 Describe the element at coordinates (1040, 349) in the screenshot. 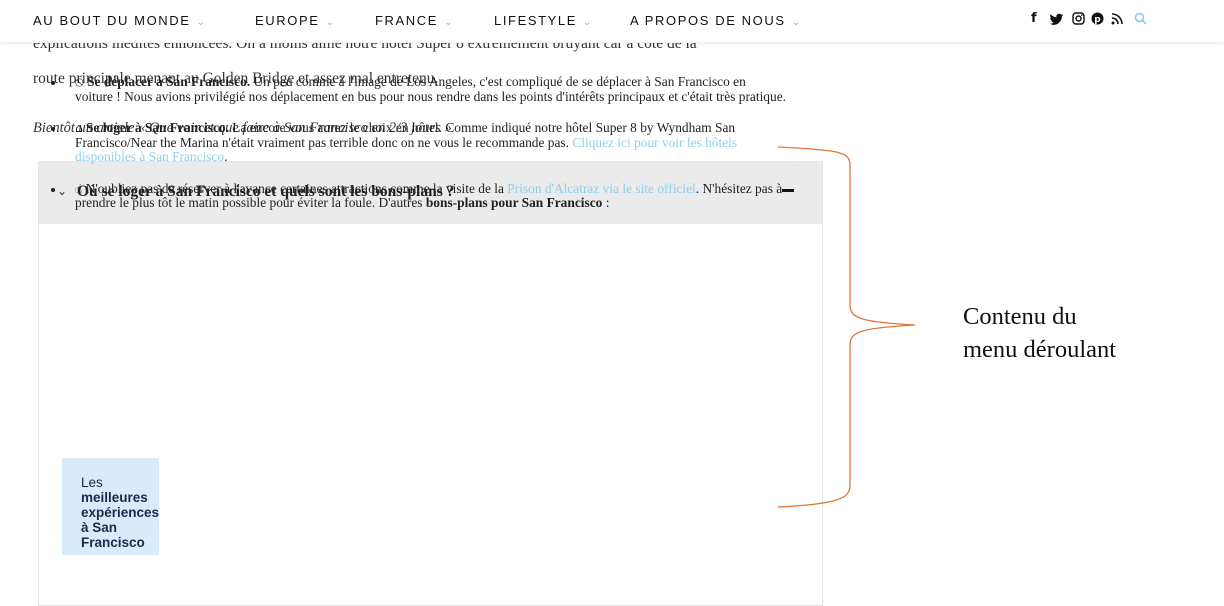

I see `annotation-line: menu déroulant` at that location.